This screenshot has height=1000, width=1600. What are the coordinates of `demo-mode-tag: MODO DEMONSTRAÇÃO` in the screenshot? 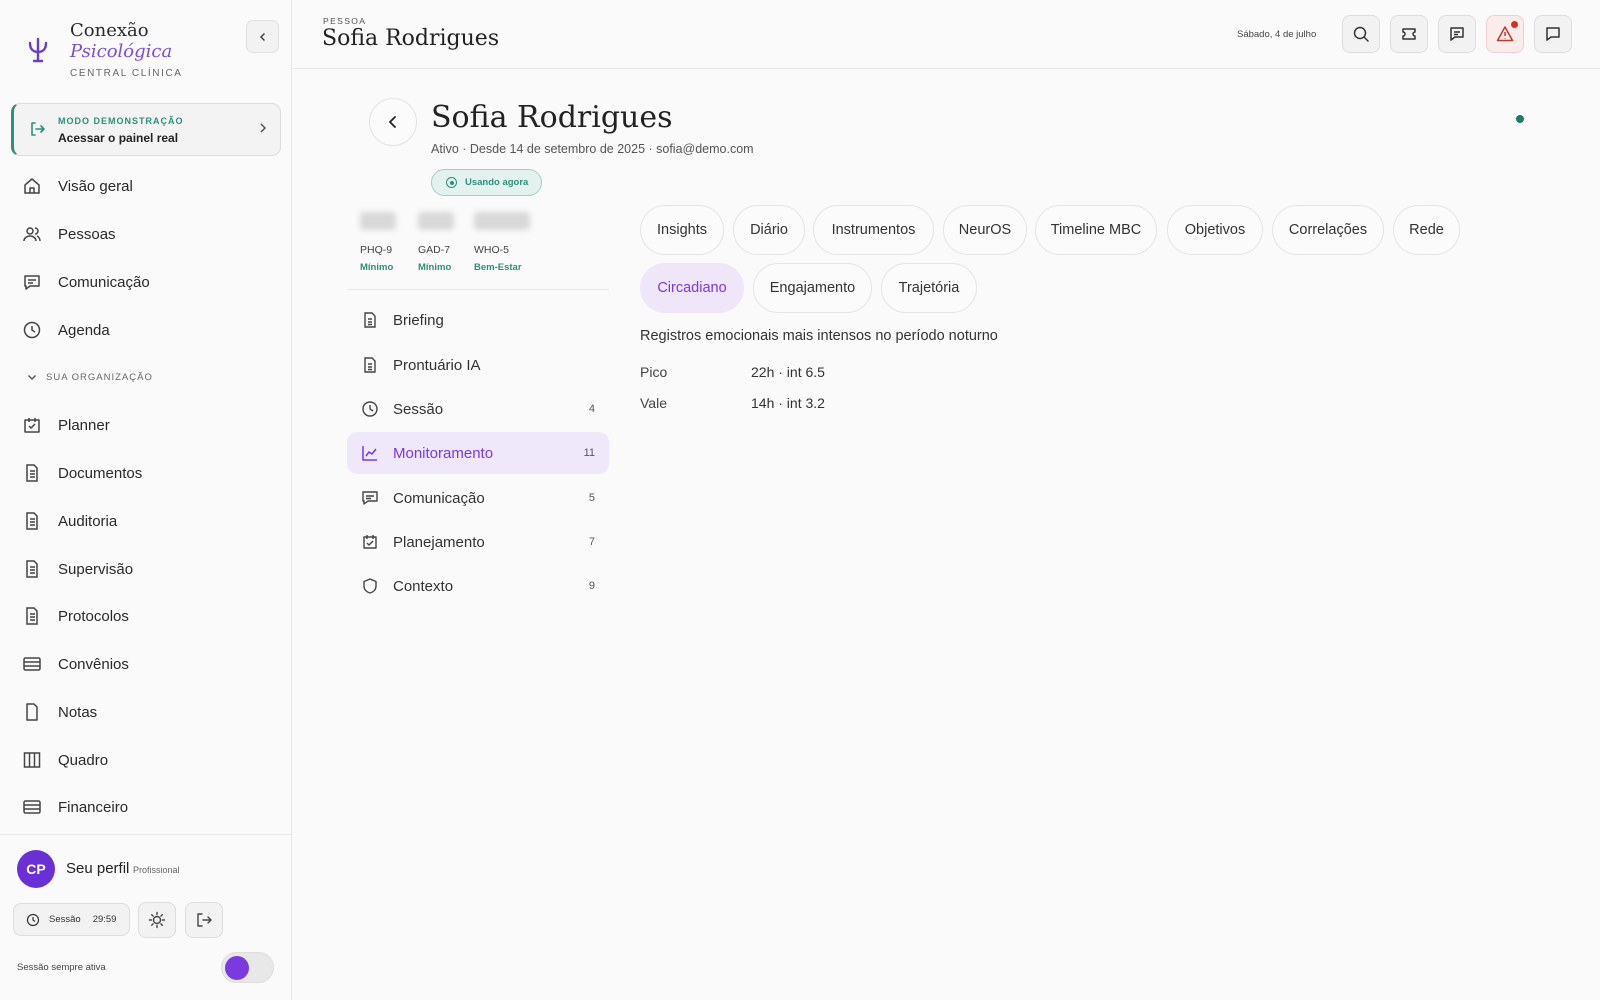 It's located at (121, 121).